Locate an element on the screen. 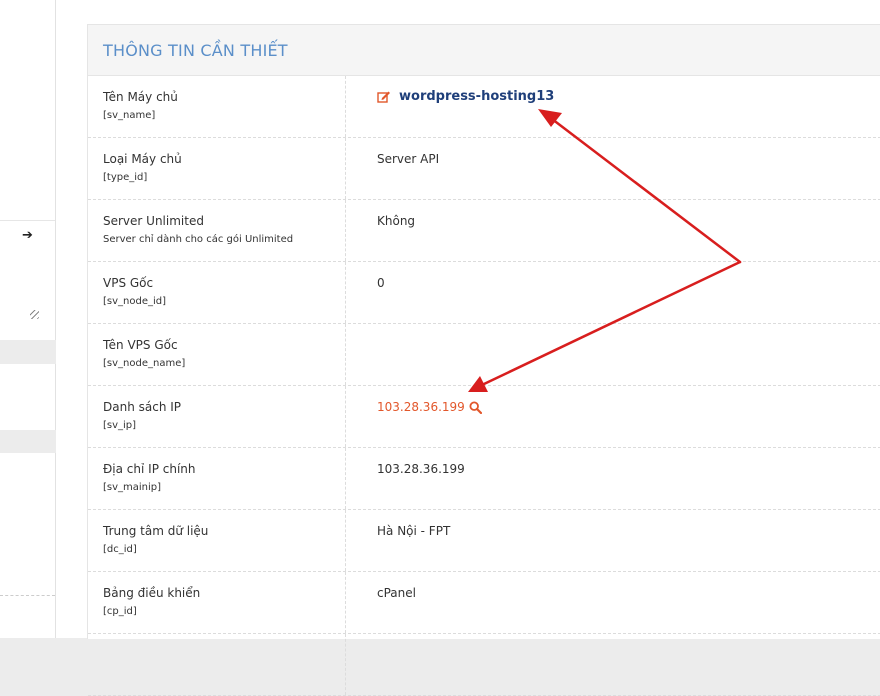  row-key: [cp_id] is located at coordinates (120, 611).